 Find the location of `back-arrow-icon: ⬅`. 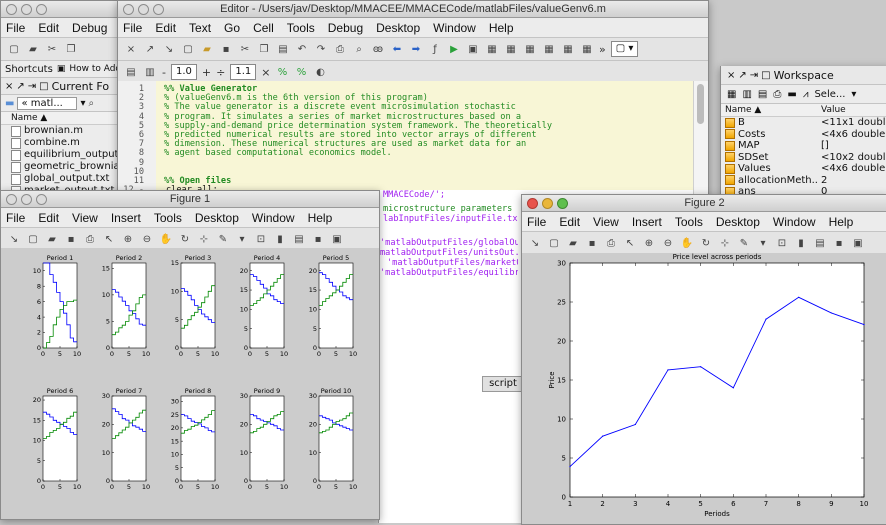

back-arrow-icon: ⬅ is located at coordinates (397, 49).